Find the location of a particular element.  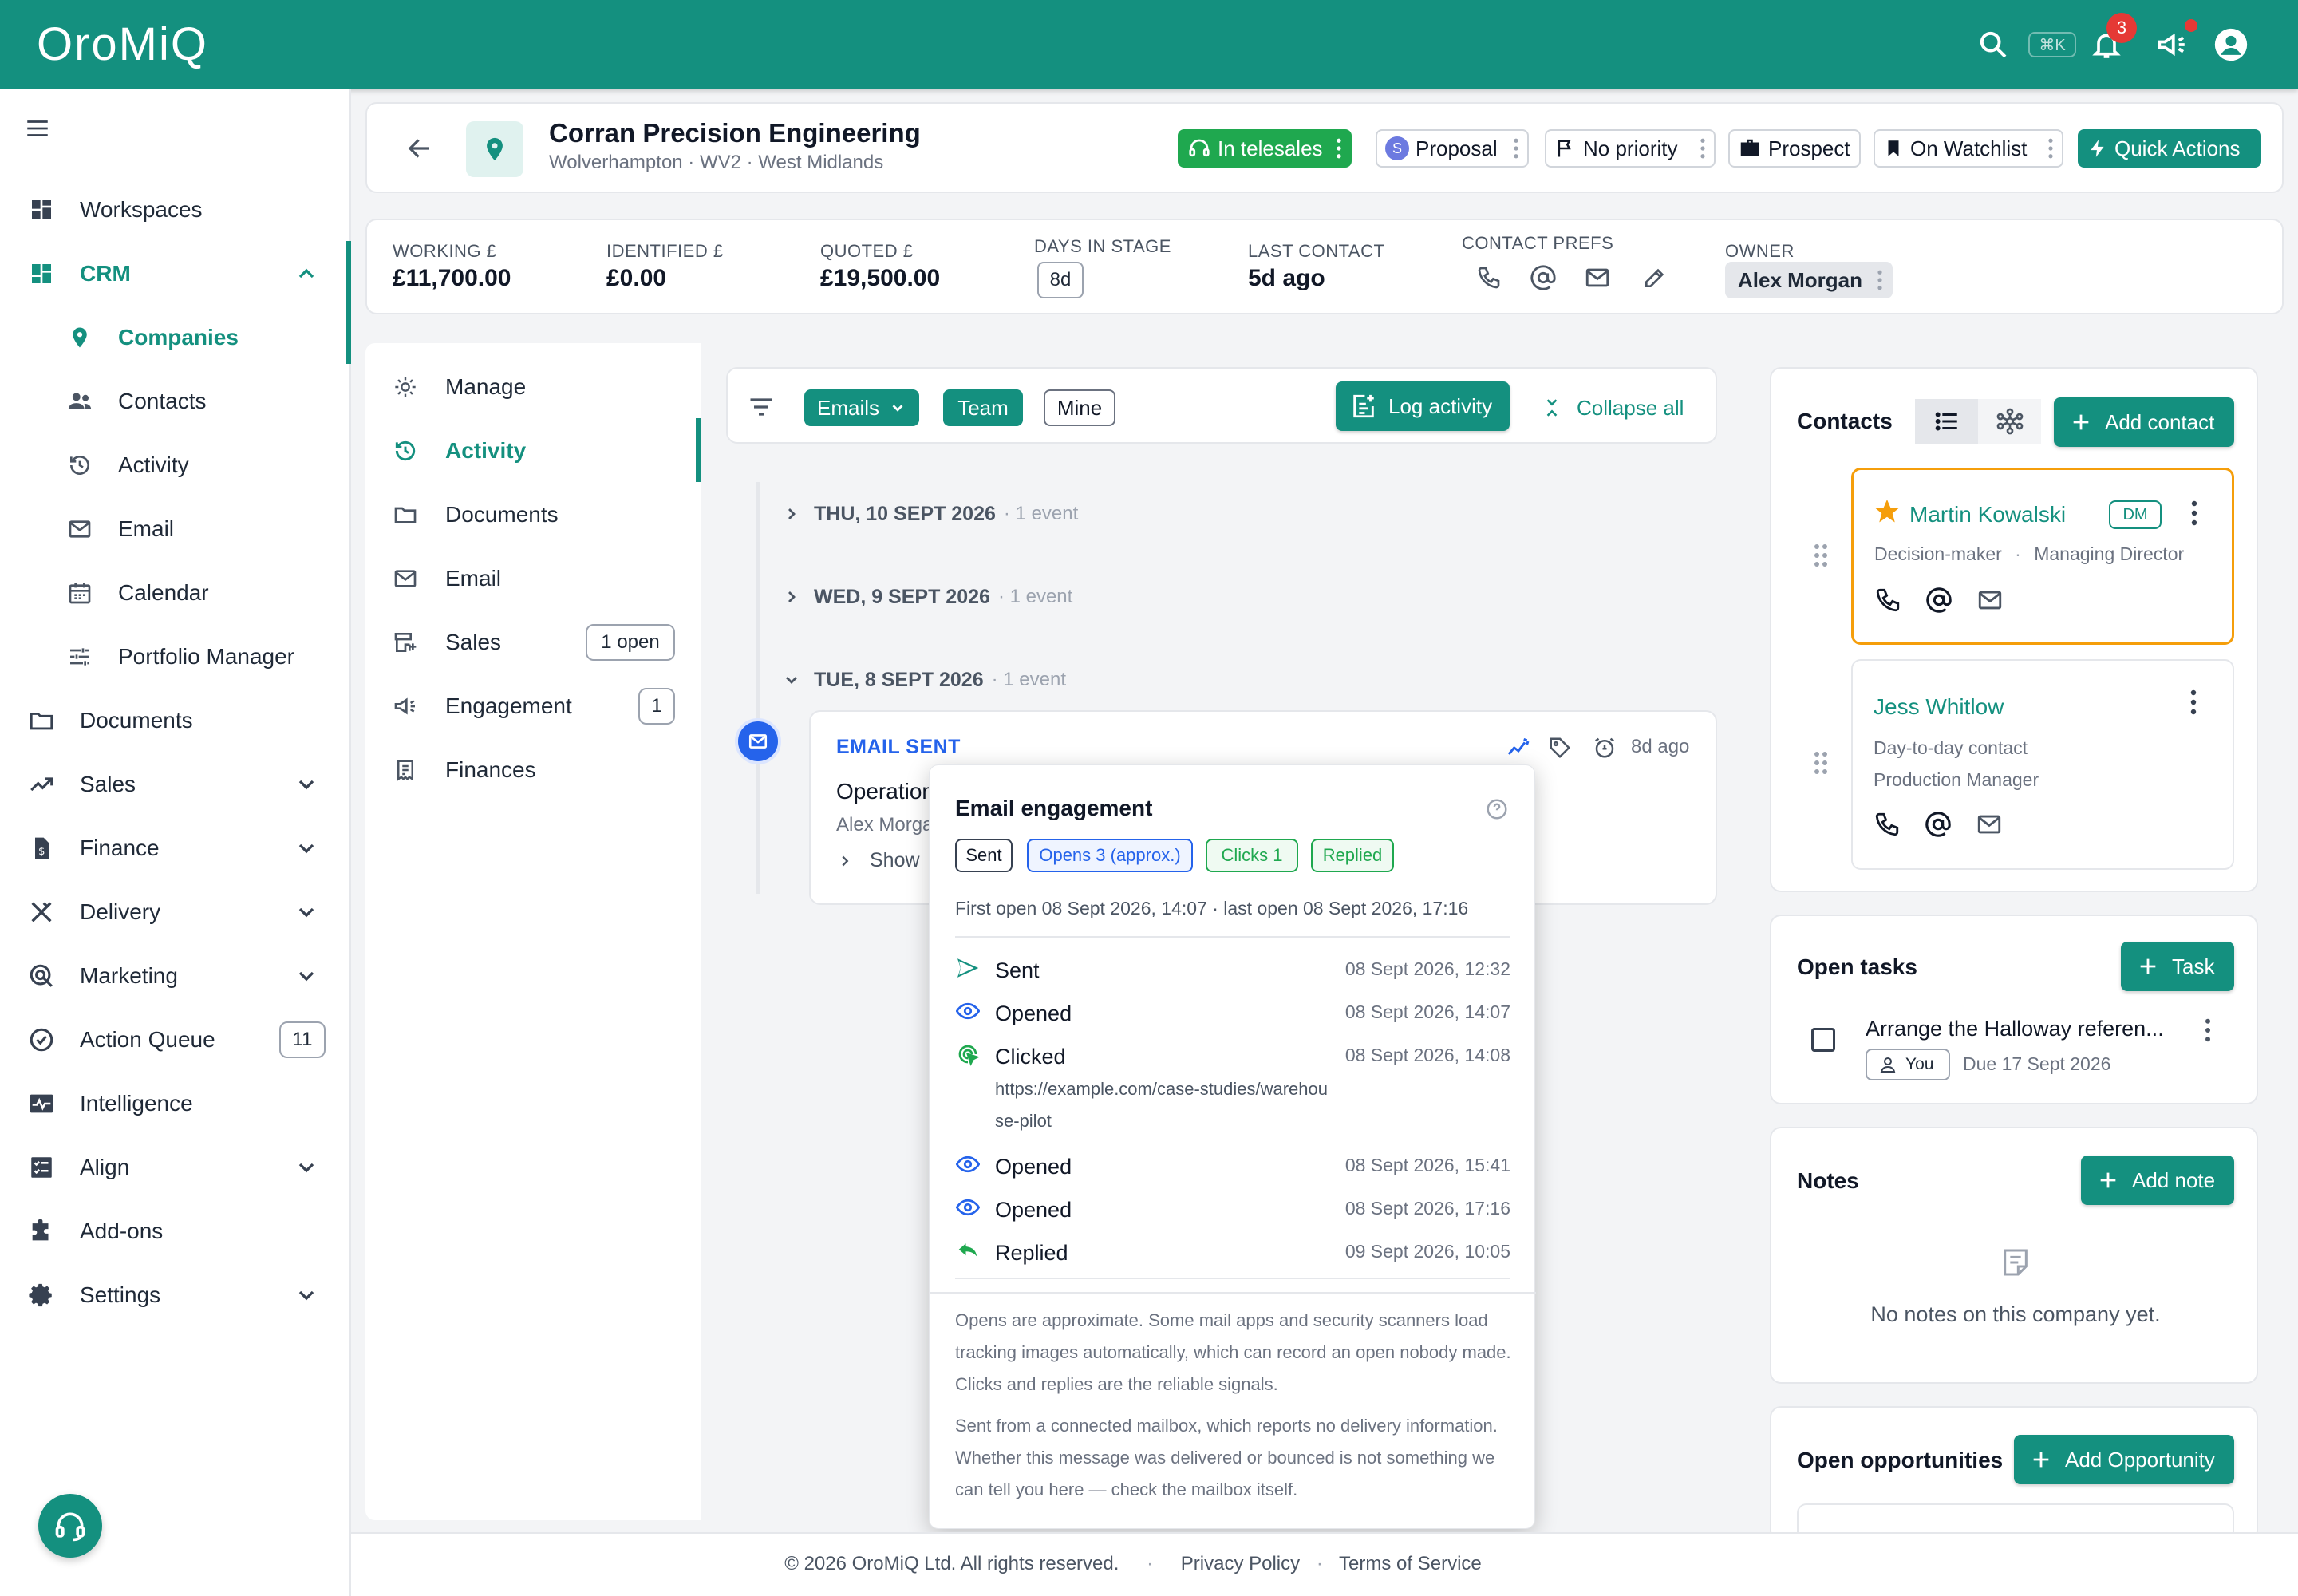

add-task-button: Task is located at coordinates (2178, 966).